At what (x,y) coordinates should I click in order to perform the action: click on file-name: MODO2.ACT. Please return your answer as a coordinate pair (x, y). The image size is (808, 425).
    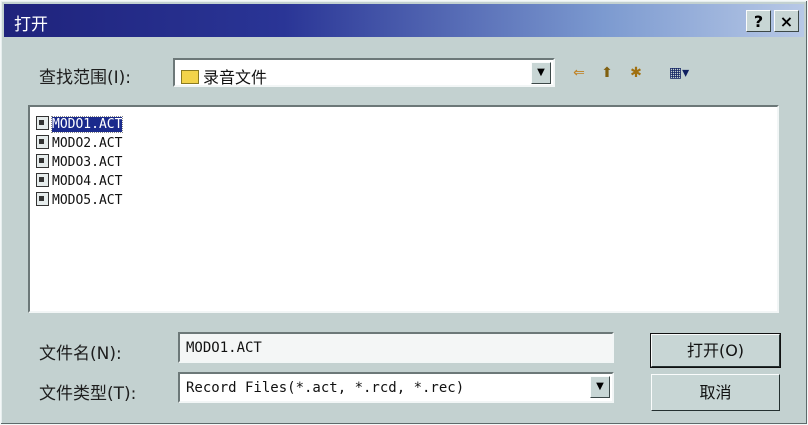
    Looking at the image, I should click on (87, 143).